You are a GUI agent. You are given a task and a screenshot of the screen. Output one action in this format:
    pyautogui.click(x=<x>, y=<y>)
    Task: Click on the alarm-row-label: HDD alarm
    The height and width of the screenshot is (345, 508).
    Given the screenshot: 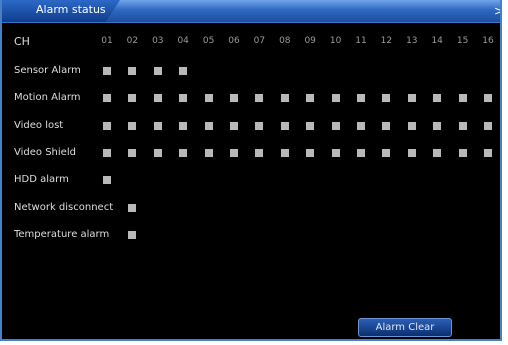 What is the action you would take?
    pyautogui.click(x=41, y=180)
    